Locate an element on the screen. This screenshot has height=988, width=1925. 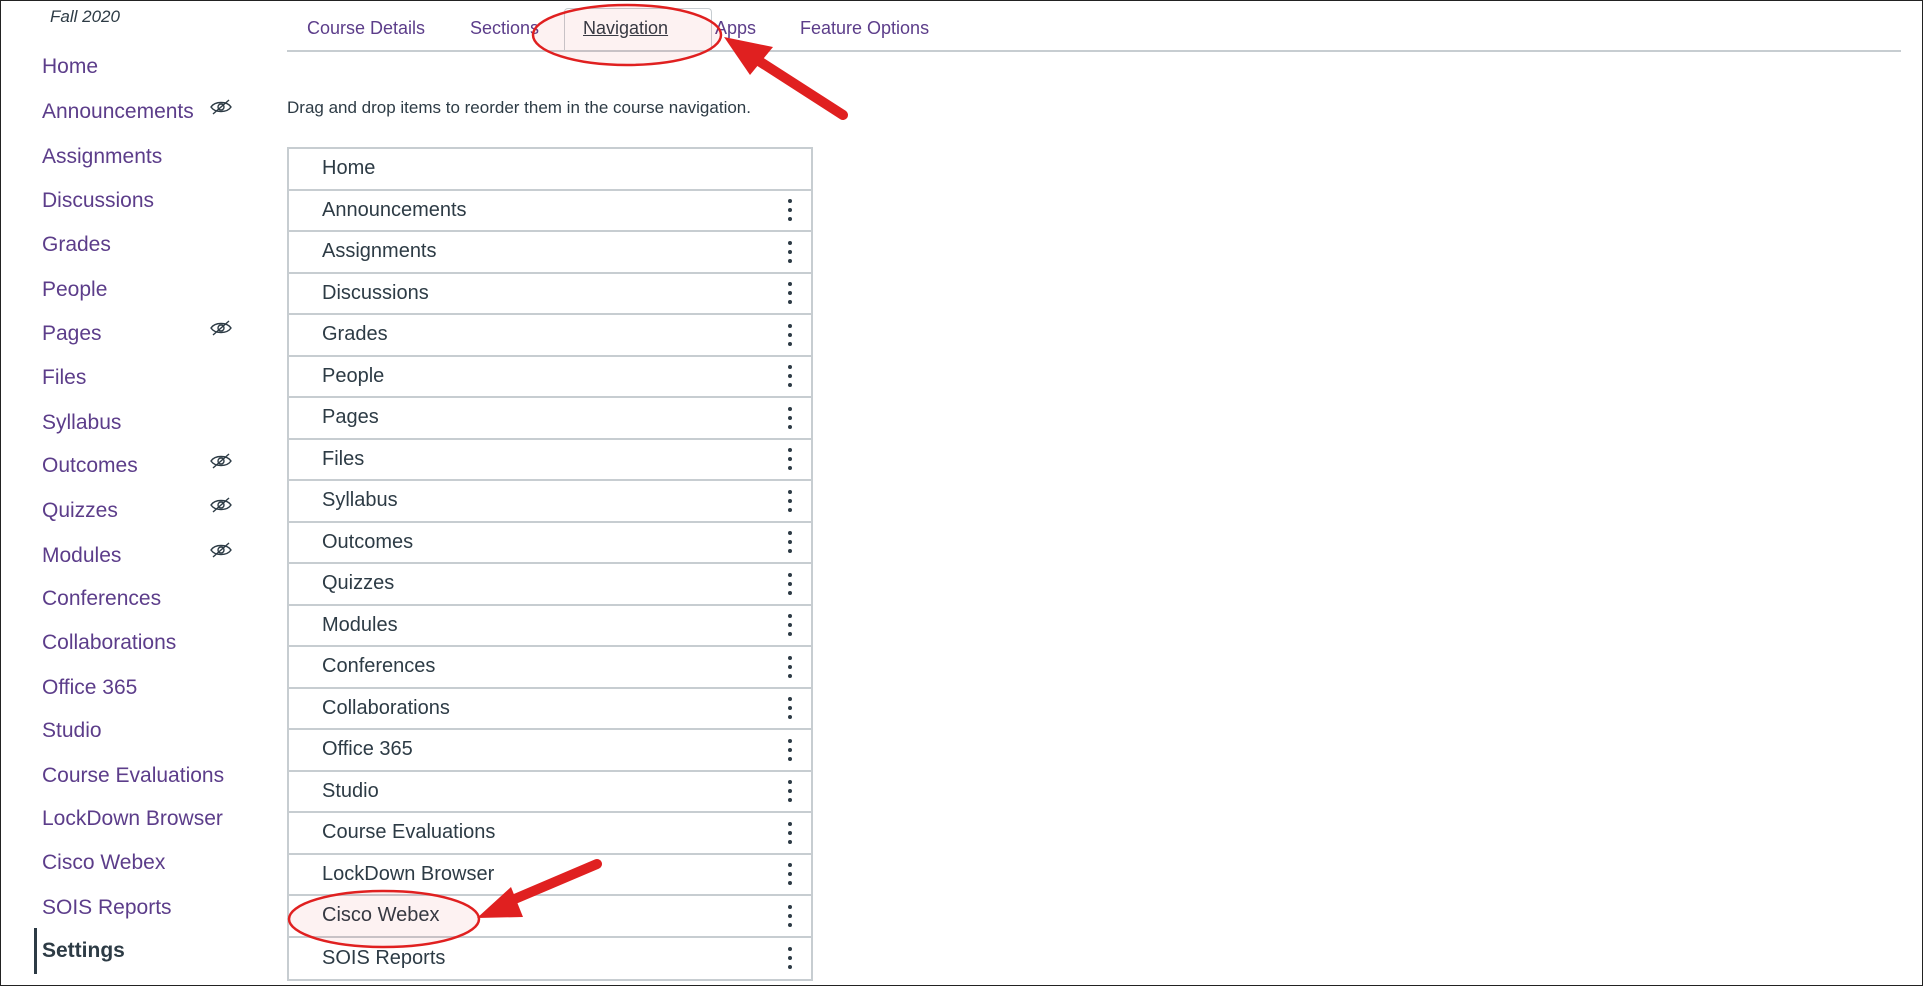
sidebar-item-people: People is located at coordinates (74, 290).